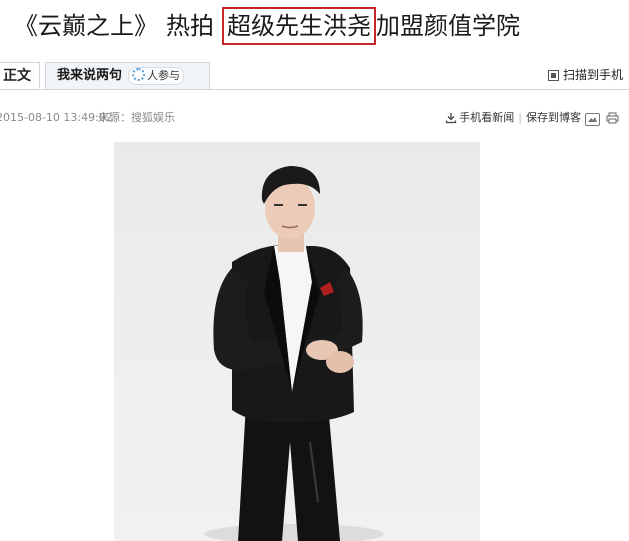  What do you see at coordinates (451, 121) in the screenshot?
I see `download-icon` at bounding box center [451, 121].